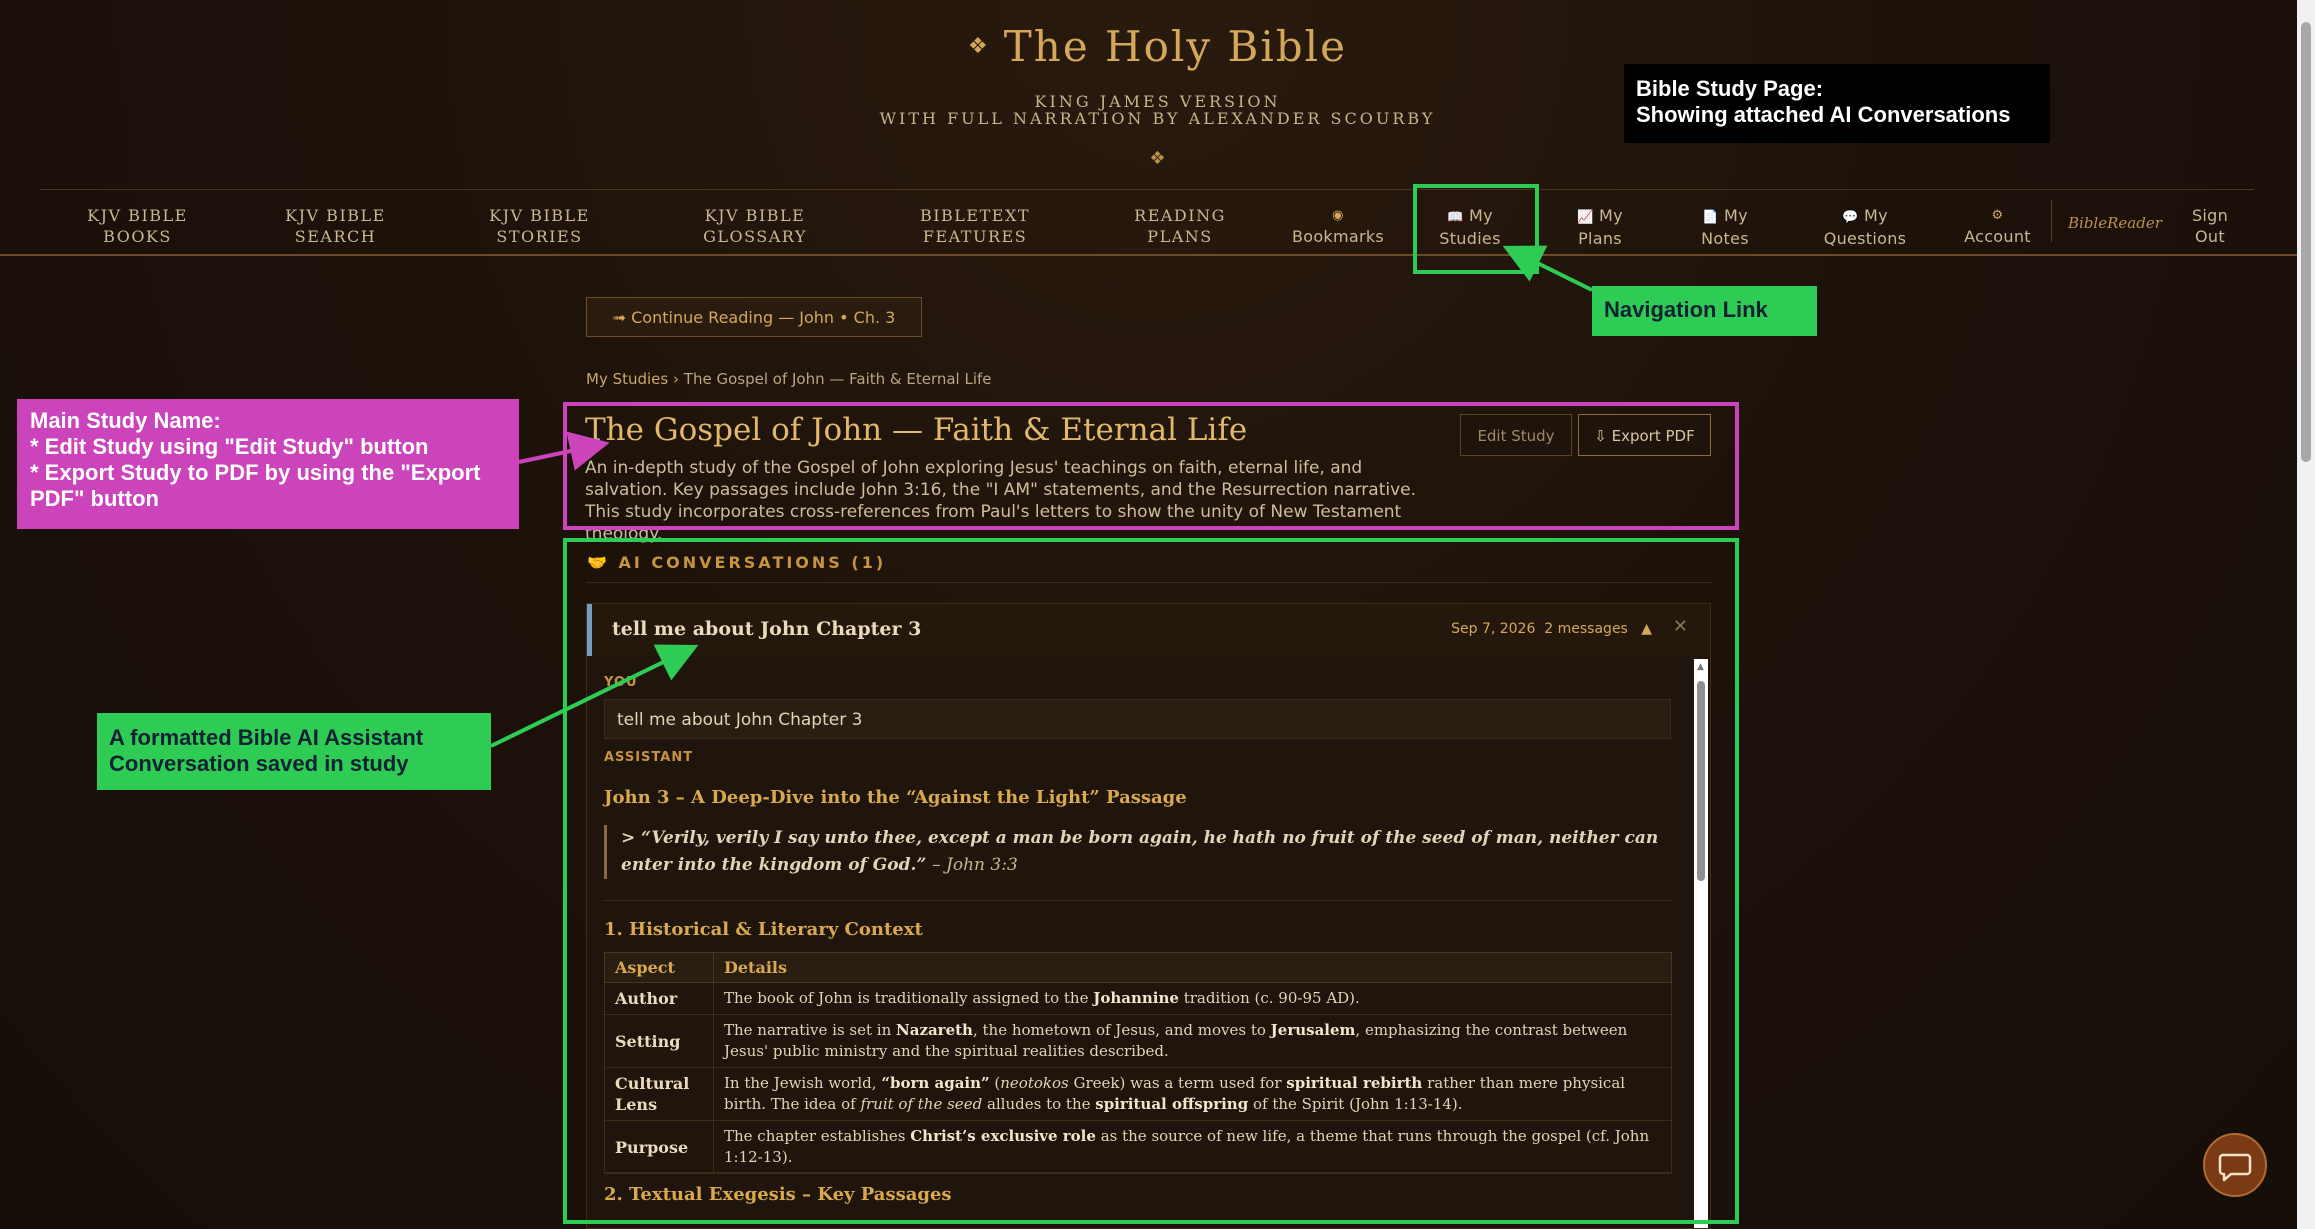  Describe the element at coordinates (594, 696) in the screenshot. I see `arrow-conversation` at that location.